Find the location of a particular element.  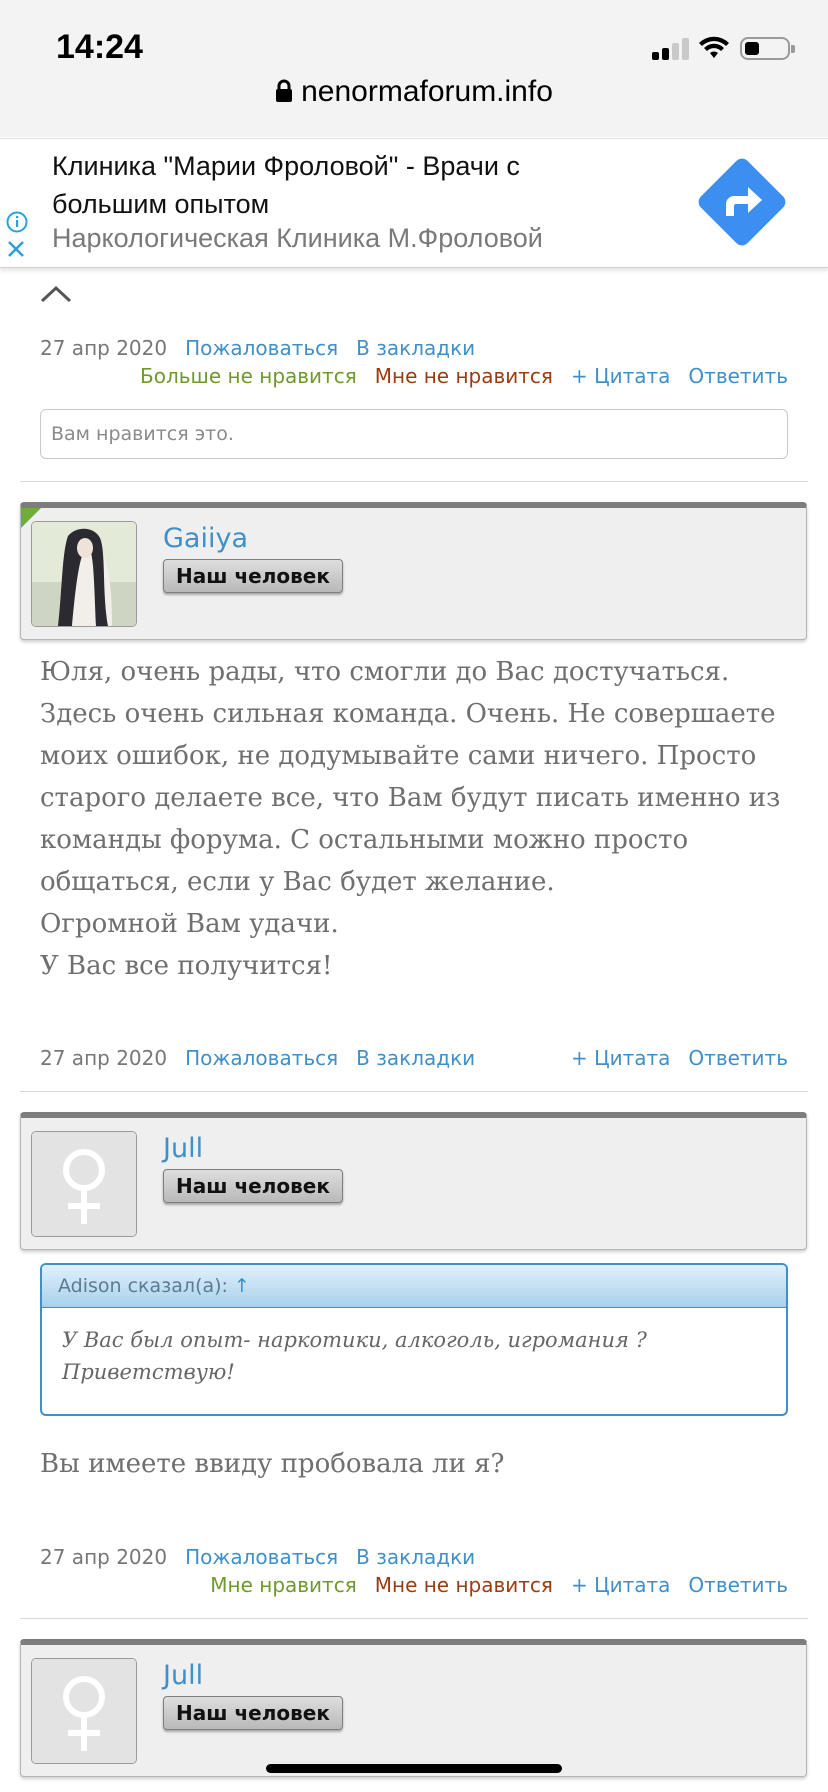

status-bar: 14:24 nenormaforum.info is located at coordinates (414, 68).